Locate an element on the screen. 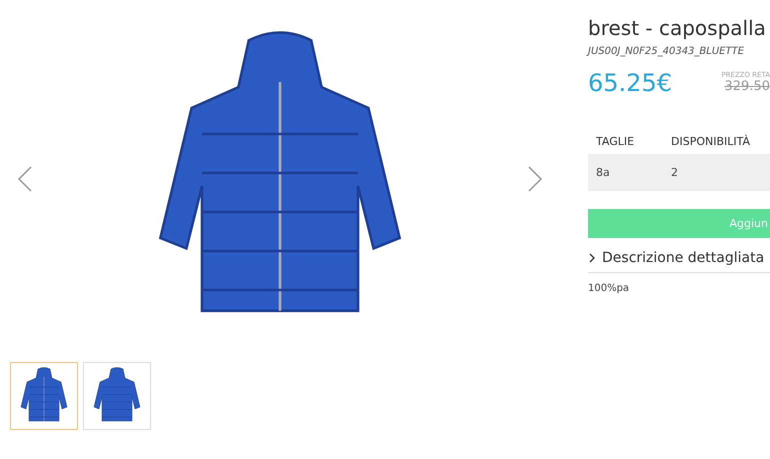 This screenshot has width=770, height=459. description-text: 100%pa is located at coordinates (609, 288).